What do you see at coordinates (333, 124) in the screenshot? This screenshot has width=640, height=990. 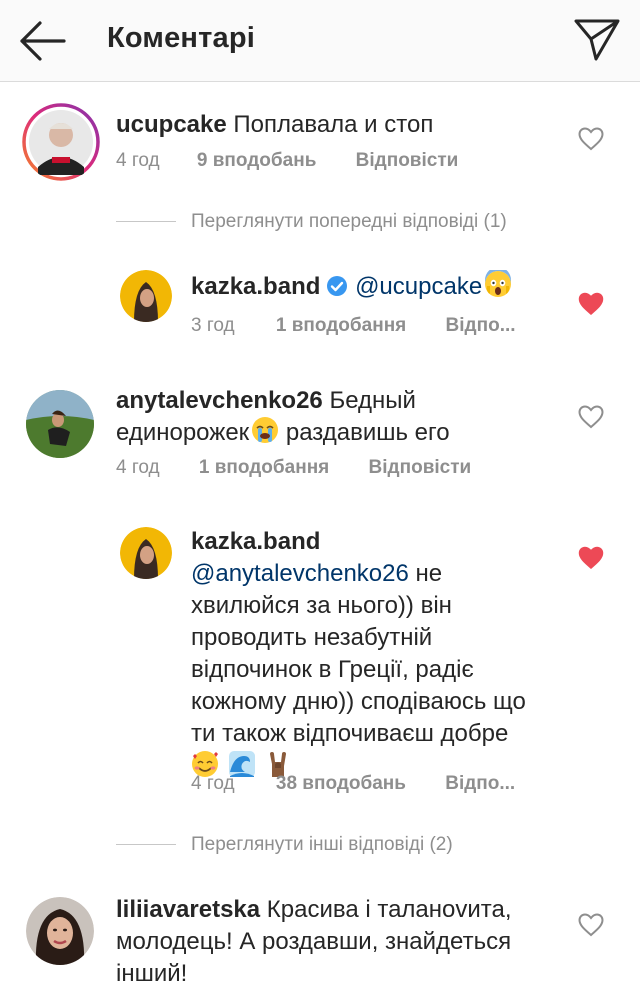 I see `comment-body: Поплавала и стоп` at bounding box center [333, 124].